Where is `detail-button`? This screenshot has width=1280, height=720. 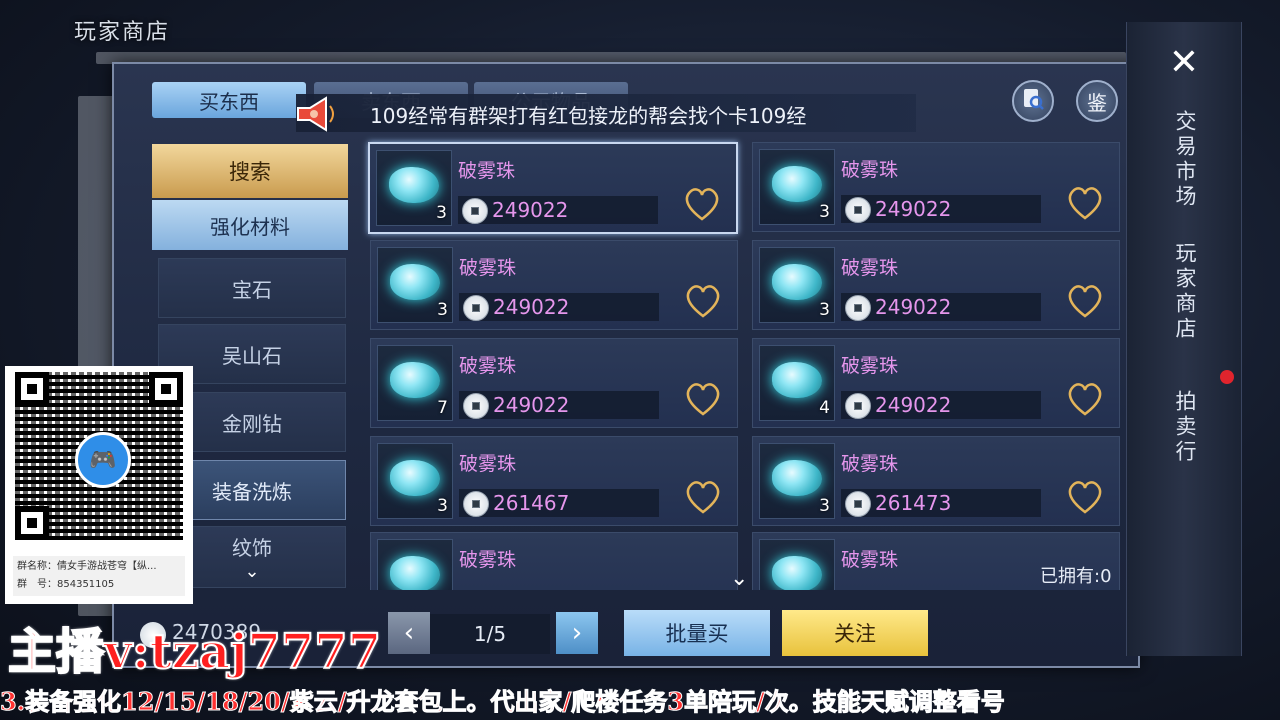
detail-button is located at coordinates (1033, 101).